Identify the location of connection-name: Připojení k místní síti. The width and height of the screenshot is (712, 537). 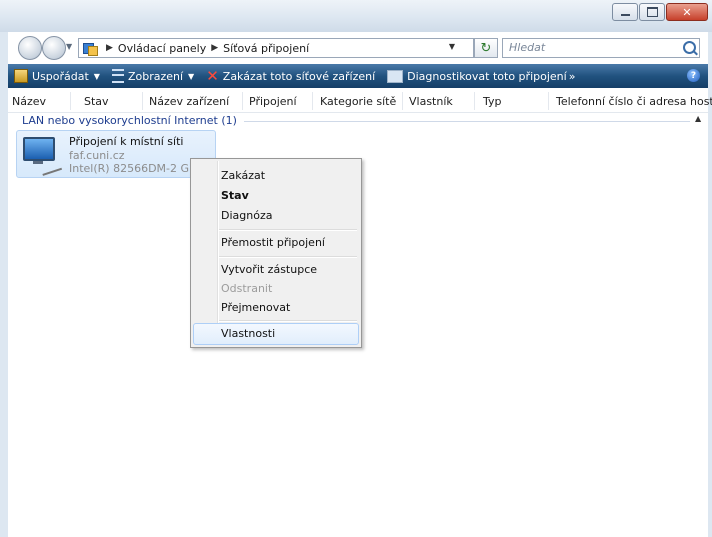
(126, 141).